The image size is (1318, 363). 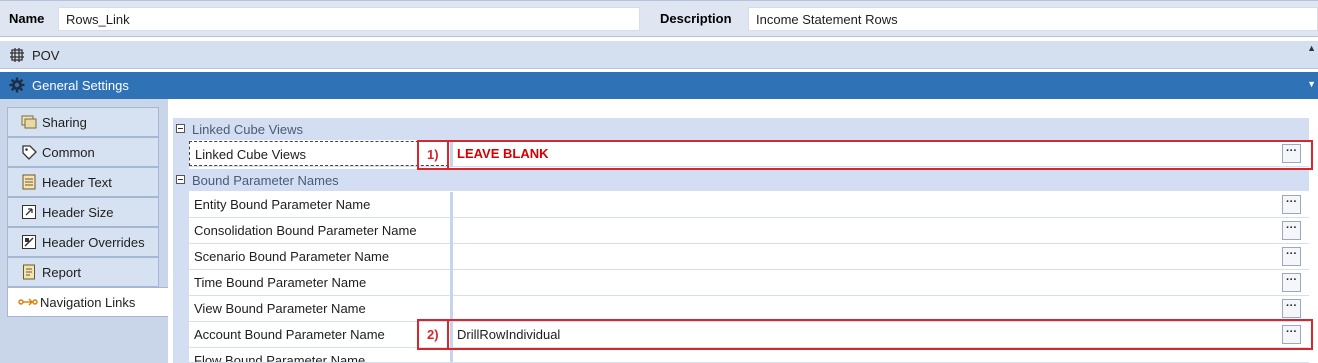 I want to click on property-name: Scenario Bound Parameter Name, so click(x=319, y=256).